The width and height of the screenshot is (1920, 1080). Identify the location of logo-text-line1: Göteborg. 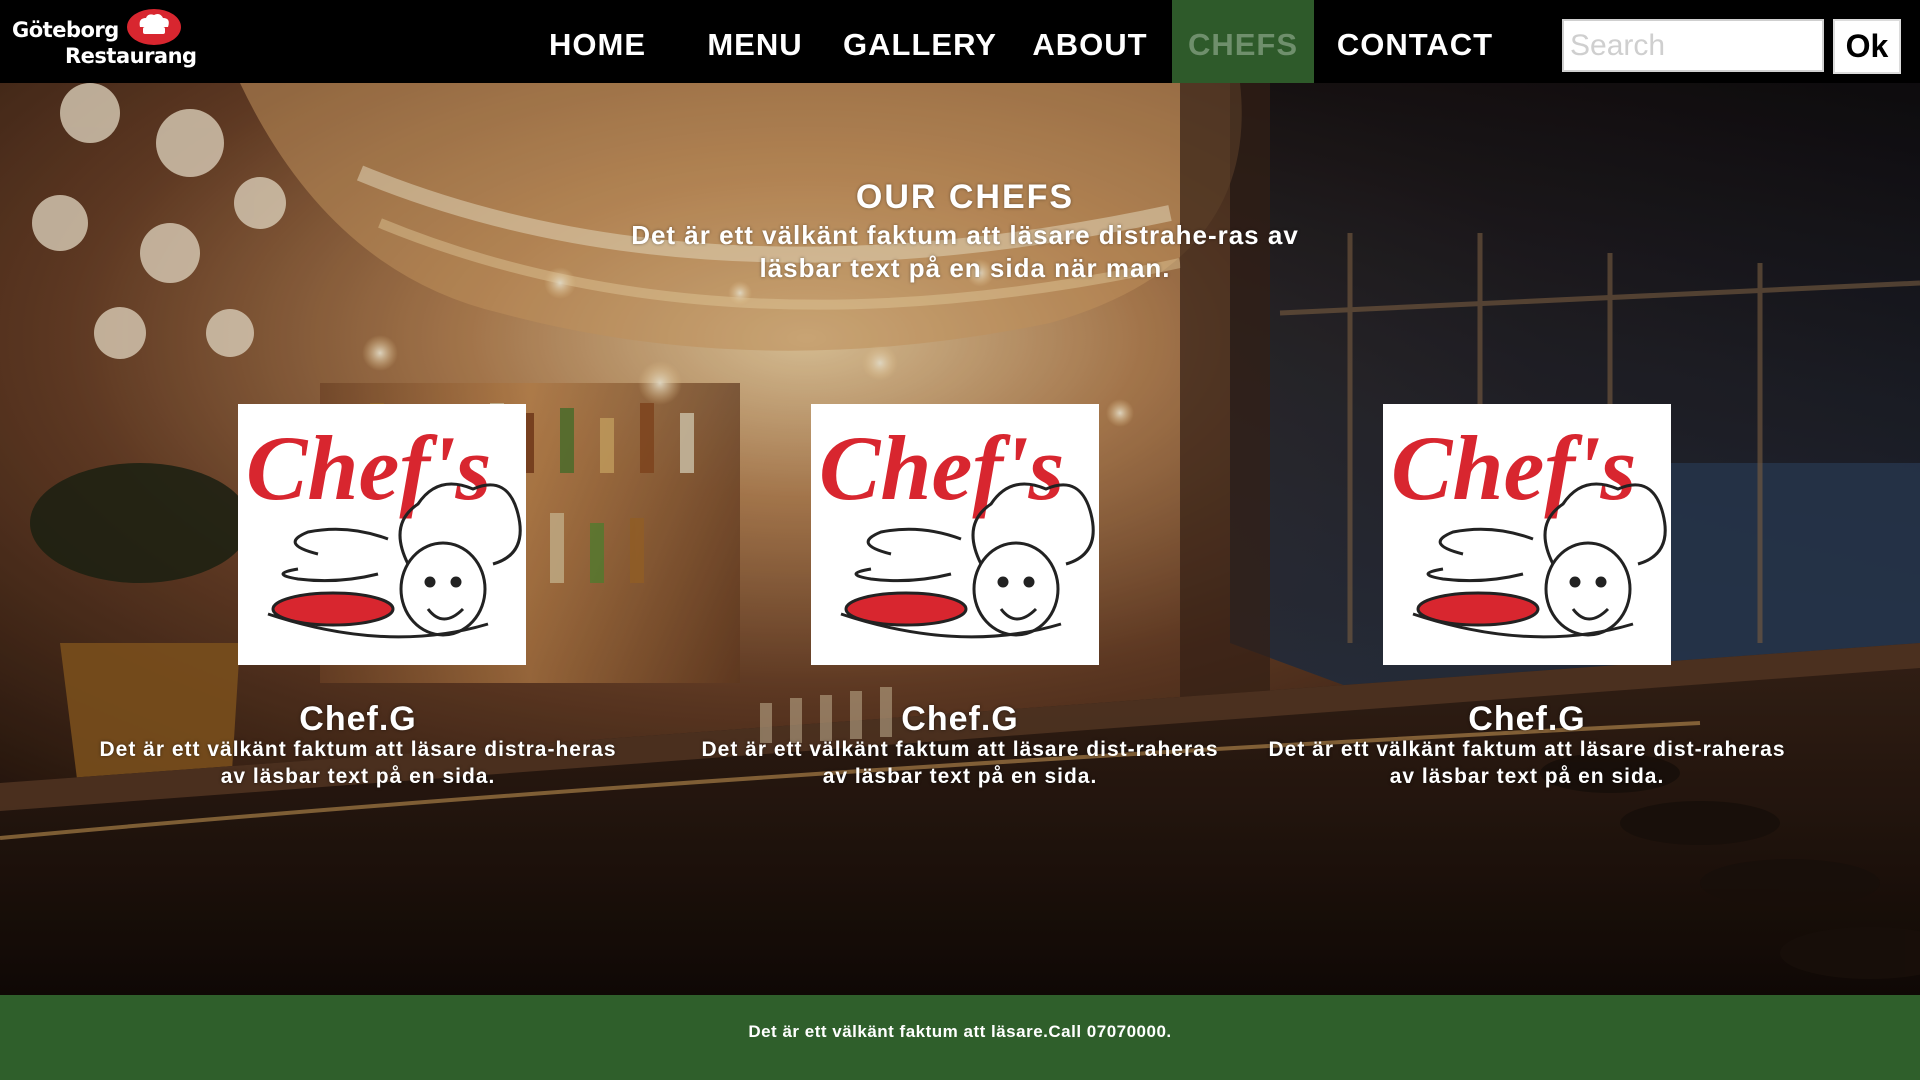
(65, 30).